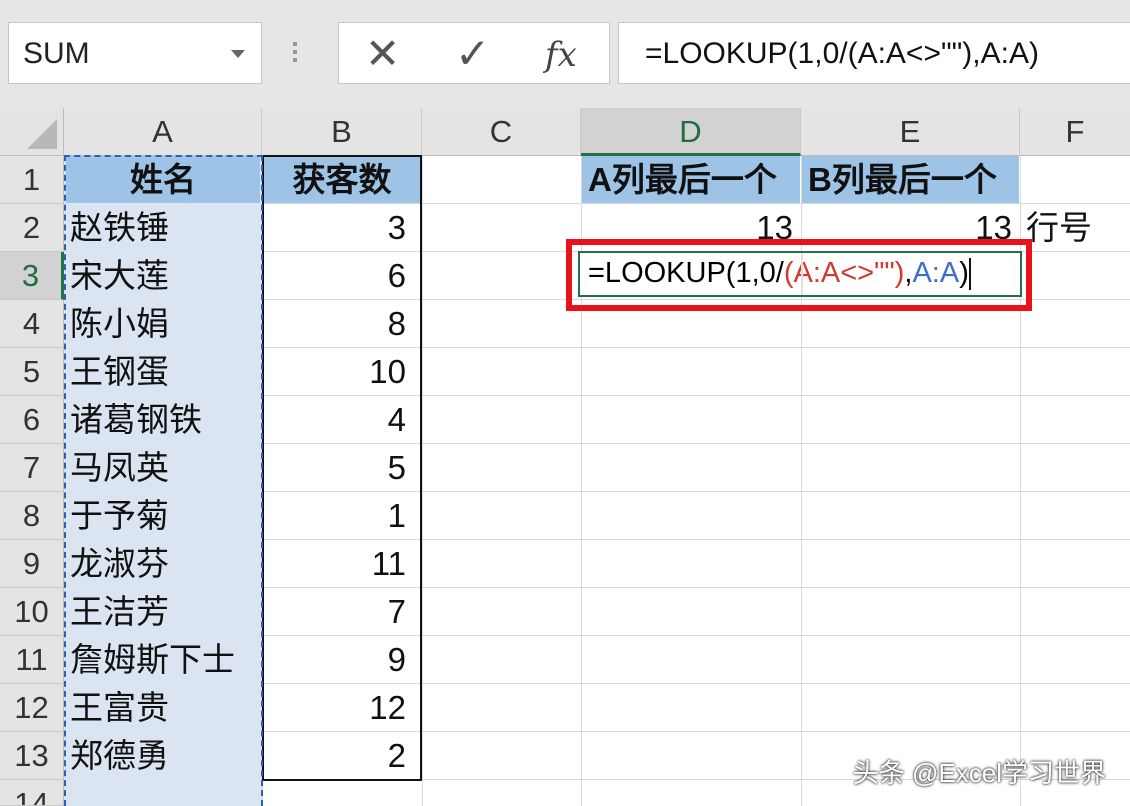 This screenshot has height=806, width=1130. Describe the element at coordinates (135, 53) in the screenshot. I see `name-box: SUM` at that location.